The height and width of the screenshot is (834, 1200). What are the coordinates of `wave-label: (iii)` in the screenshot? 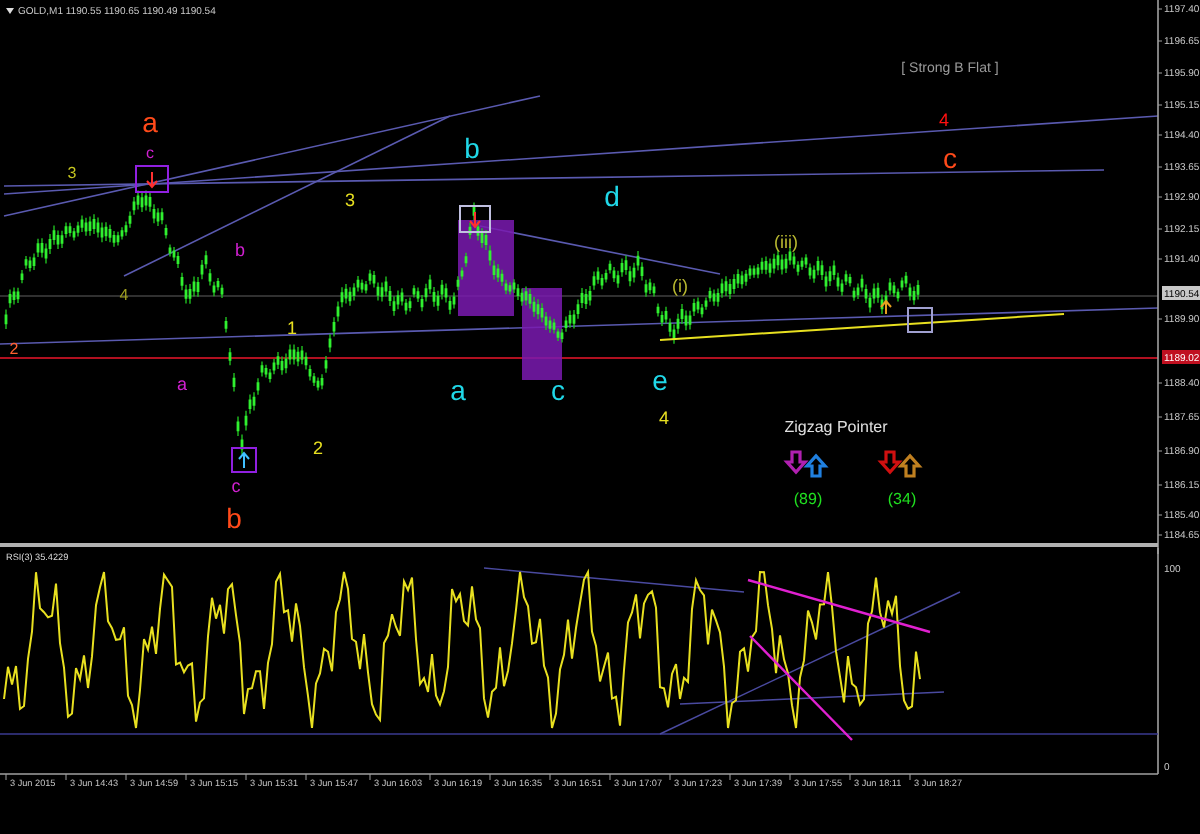 It's located at (786, 242).